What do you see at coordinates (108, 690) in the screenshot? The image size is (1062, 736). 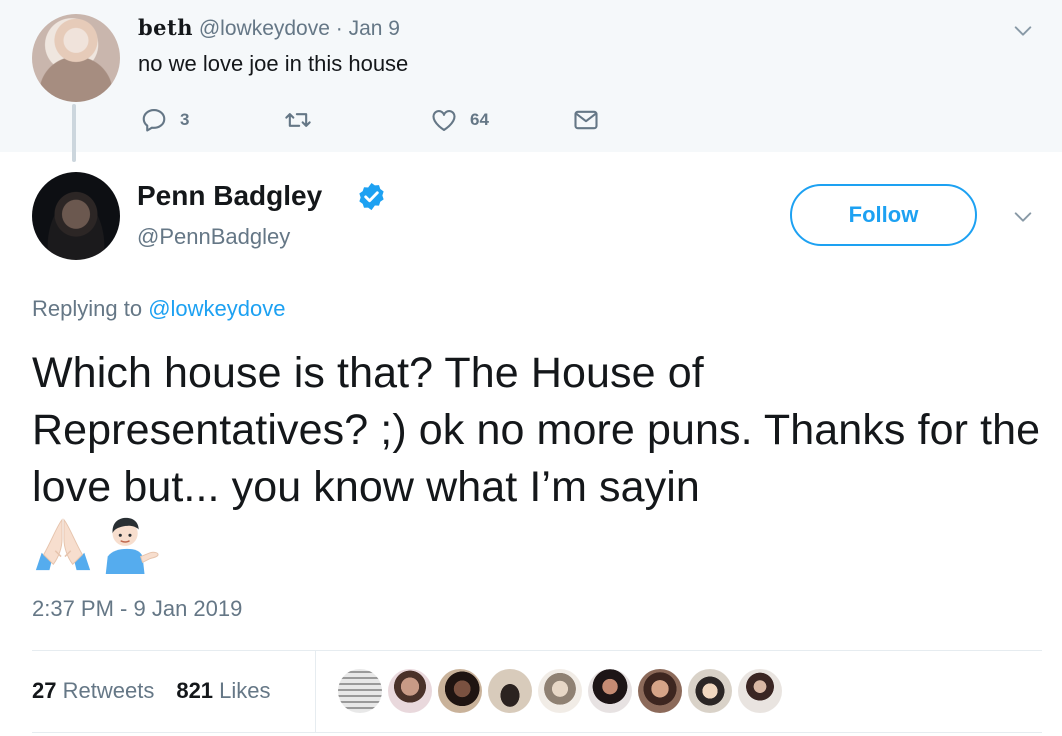 I see `retweets-label: Retweets` at bounding box center [108, 690].